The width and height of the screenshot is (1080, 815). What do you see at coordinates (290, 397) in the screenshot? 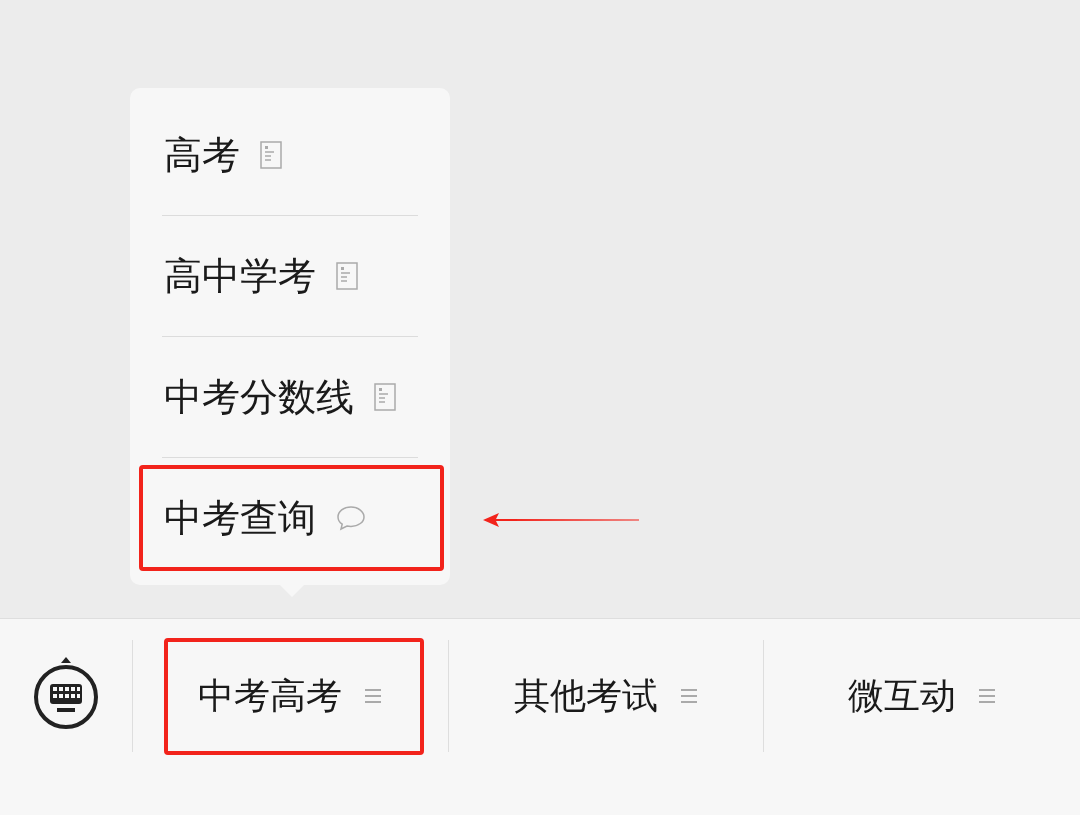
I see `menu-item: 中考分数线` at bounding box center [290, 397].